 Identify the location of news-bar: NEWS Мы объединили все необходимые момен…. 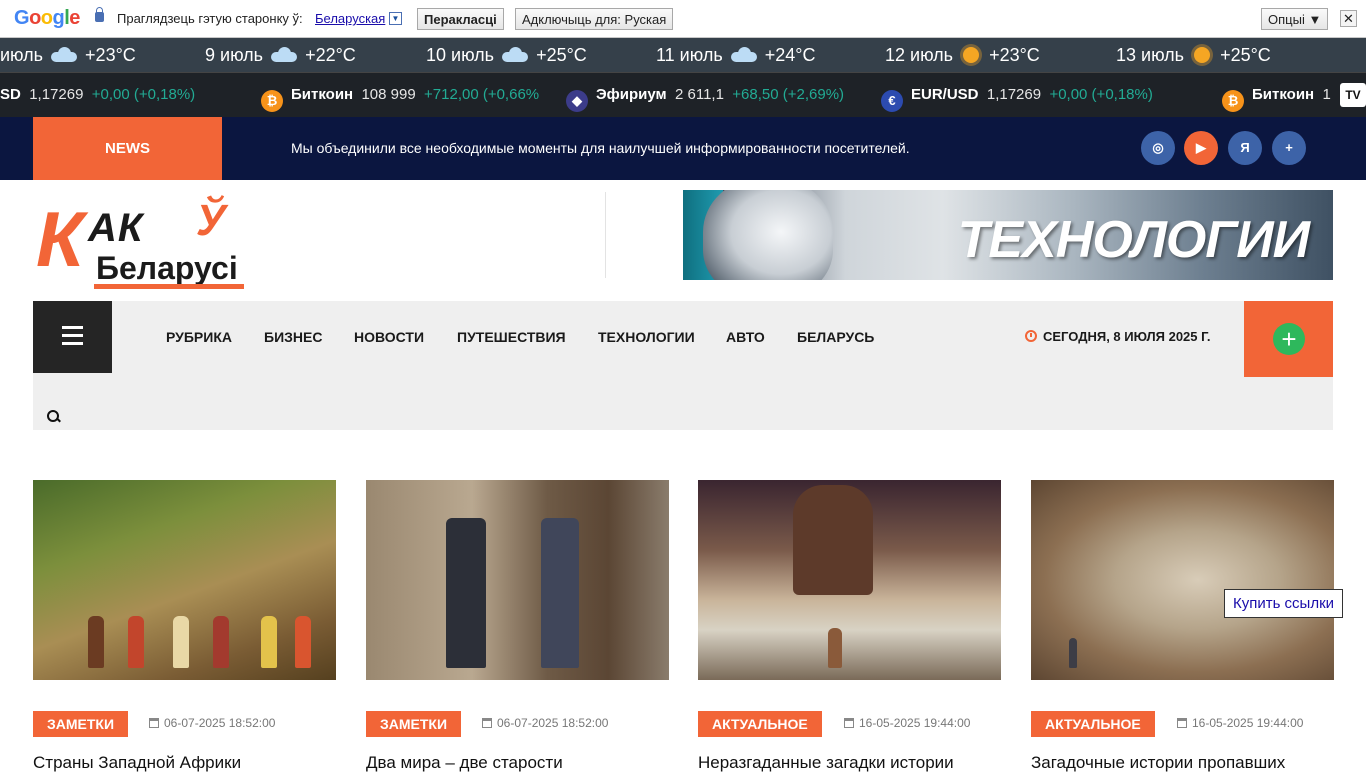
(683, 148).